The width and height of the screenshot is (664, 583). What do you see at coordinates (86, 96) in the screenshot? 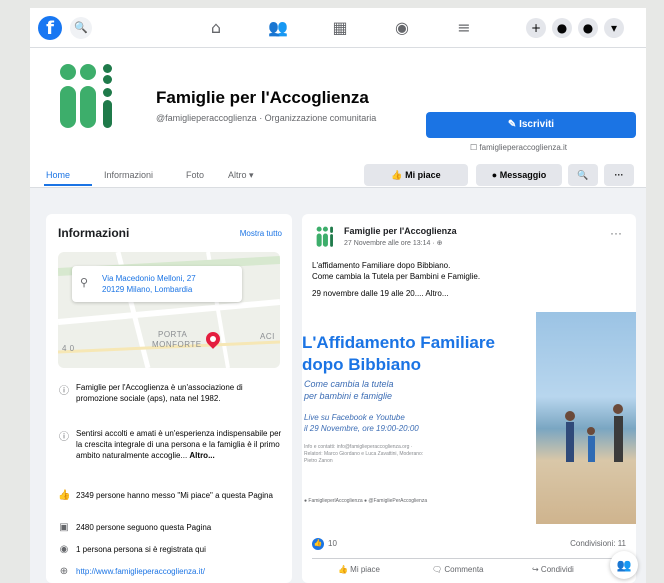
I see `organization-logo` at bounding box center [86, 96].